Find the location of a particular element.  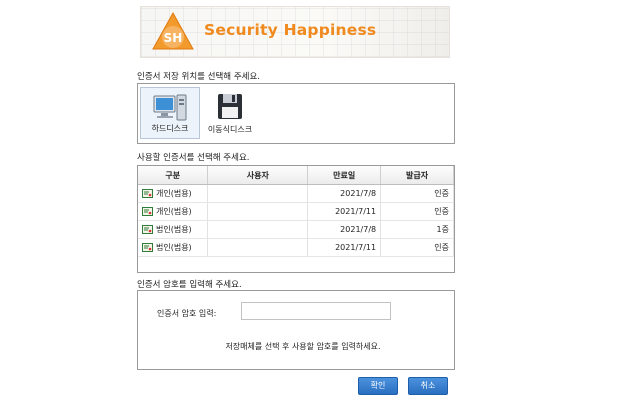

cert-issuer: 1증 is located at coordinates (417, 229).